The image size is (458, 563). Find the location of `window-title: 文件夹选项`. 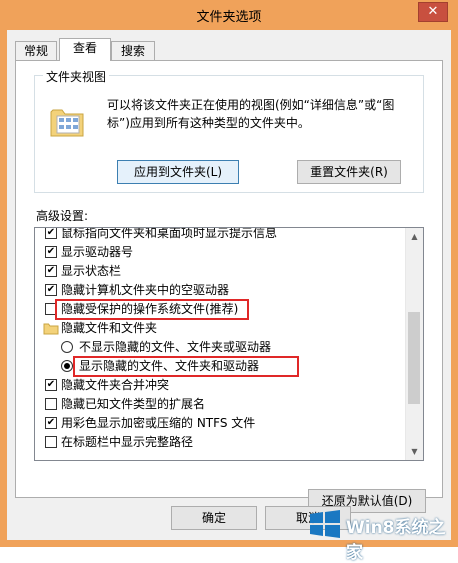

window-title: 文件夹选项 is located at coordinates (229, 17).